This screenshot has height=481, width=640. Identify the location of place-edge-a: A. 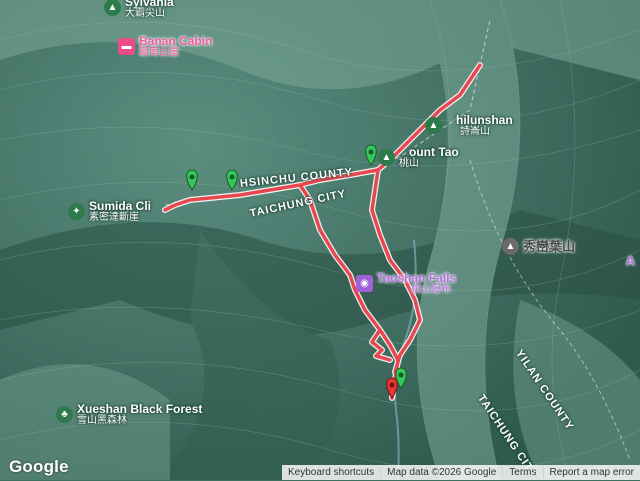
(630, 261).